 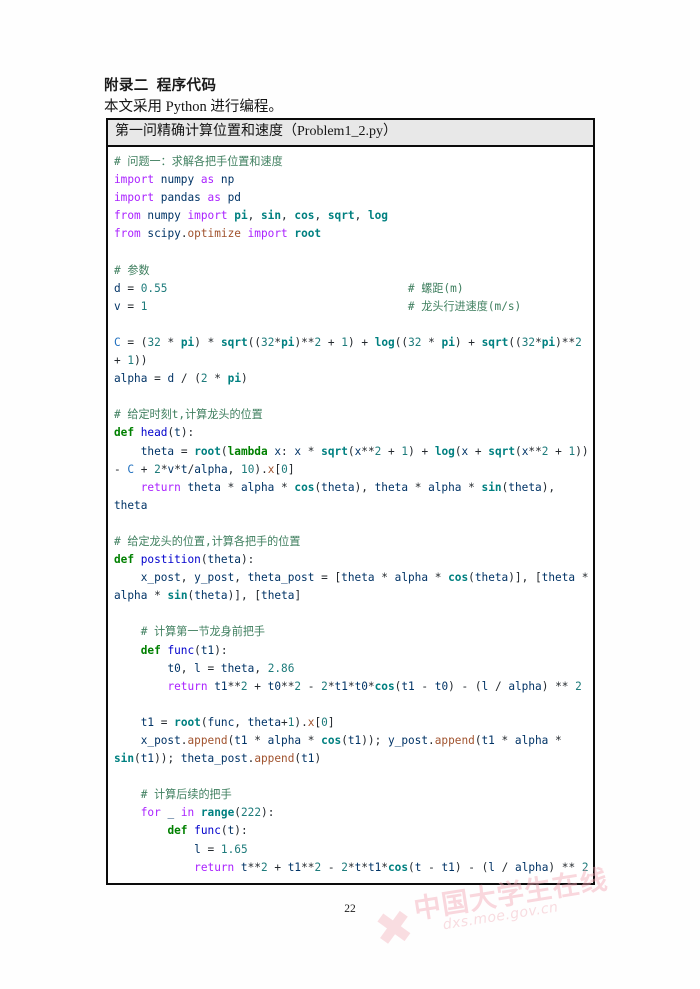 What do you see at coordinates (193, 107) in the screenshot?
I see `intro-paragraph: 本文采用 Python 进行编程。` at bounding box center [193, 107].